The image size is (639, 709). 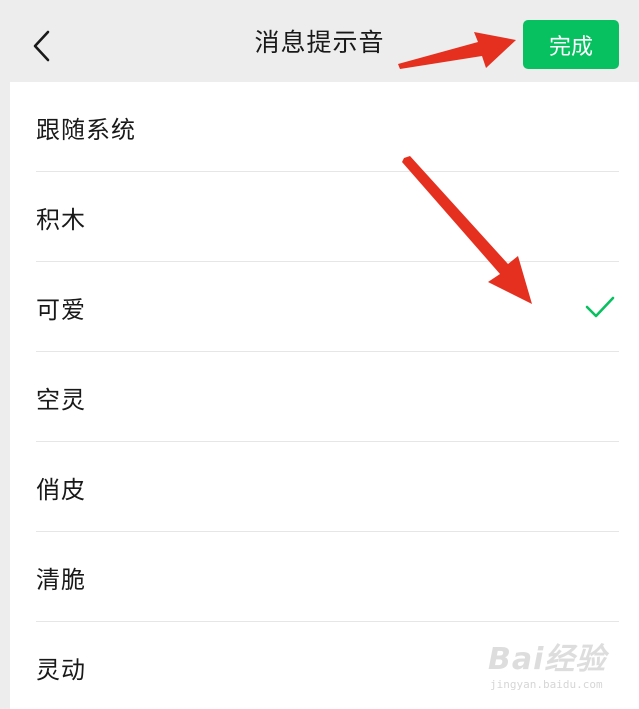 I want to click on watermark: Bai经验 jingyan.baidu.com, so click(x=558, y=665).